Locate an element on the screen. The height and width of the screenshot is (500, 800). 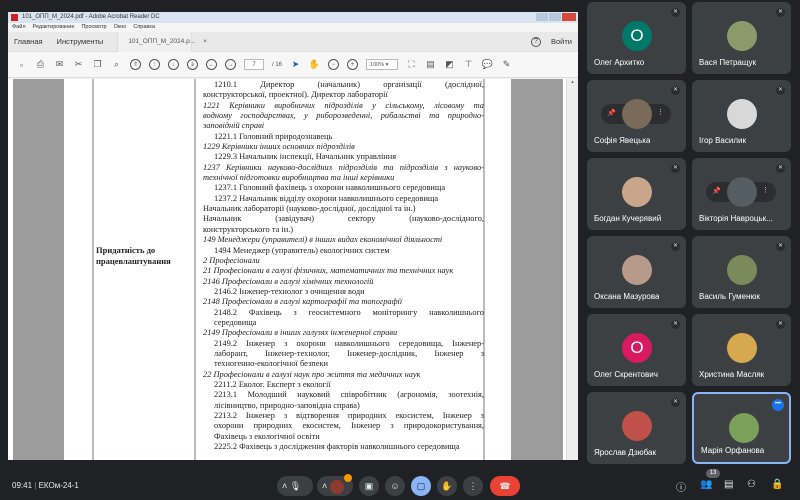
first-page-icon: ⇑ is located at coordinates (135, 64).